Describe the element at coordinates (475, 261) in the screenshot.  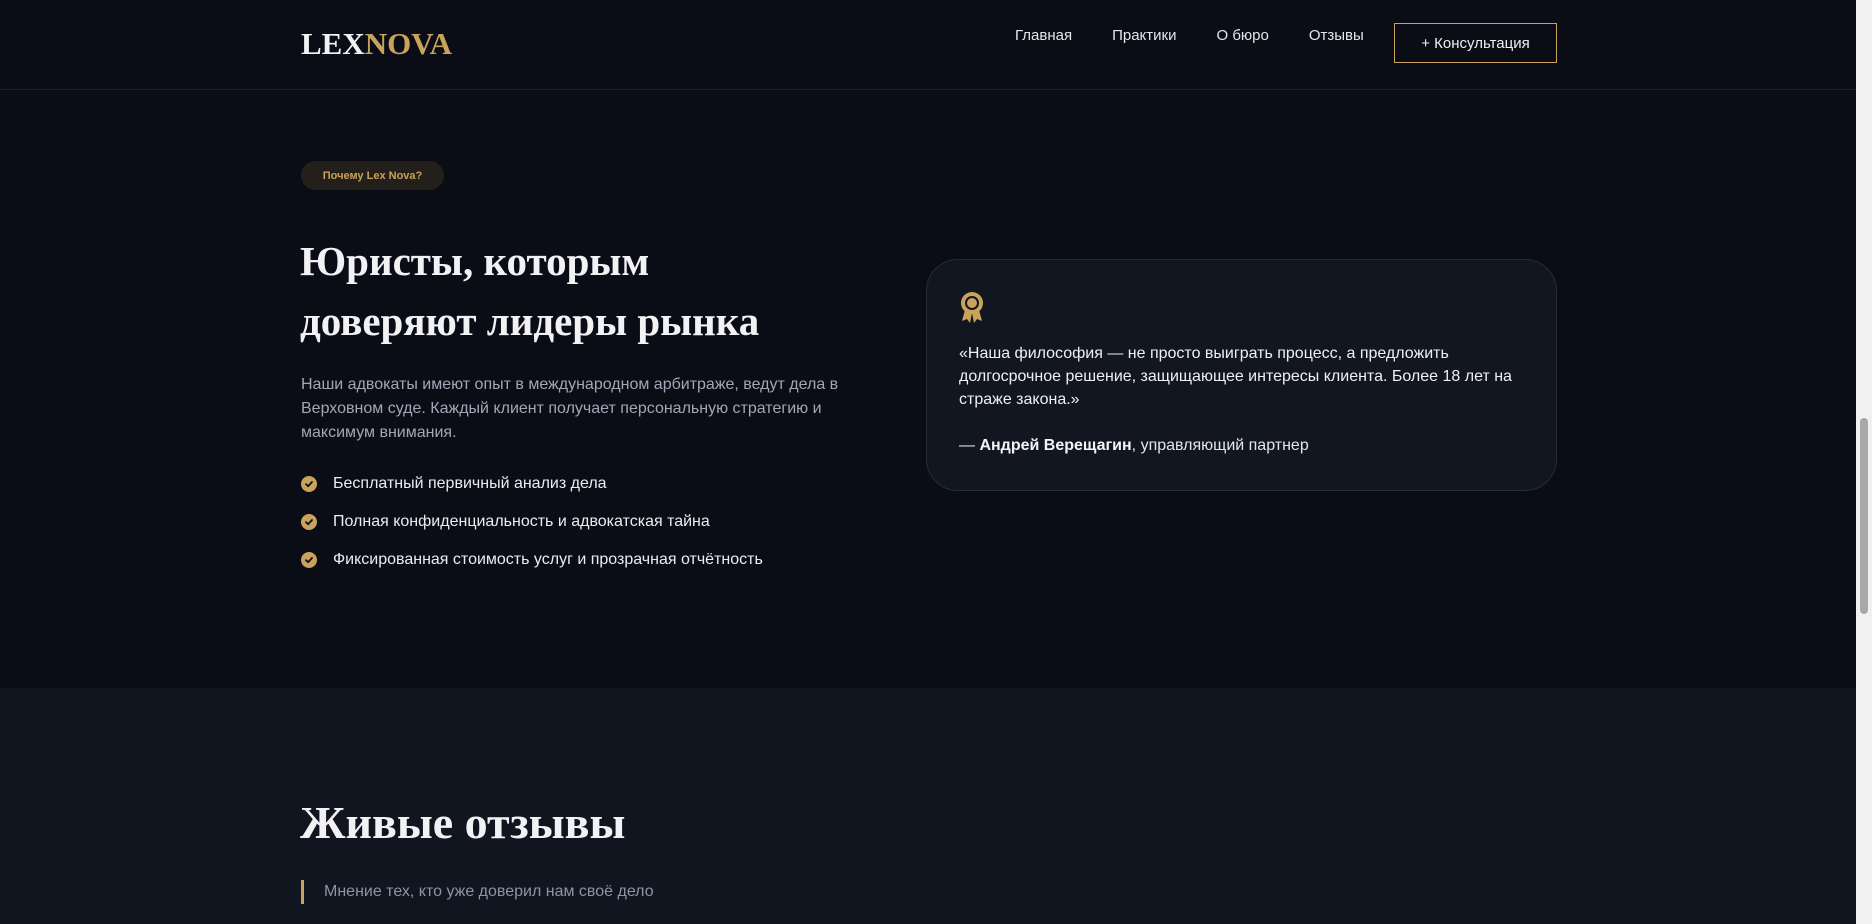
I see `headline-line-1: Юристы, которым` at that location.